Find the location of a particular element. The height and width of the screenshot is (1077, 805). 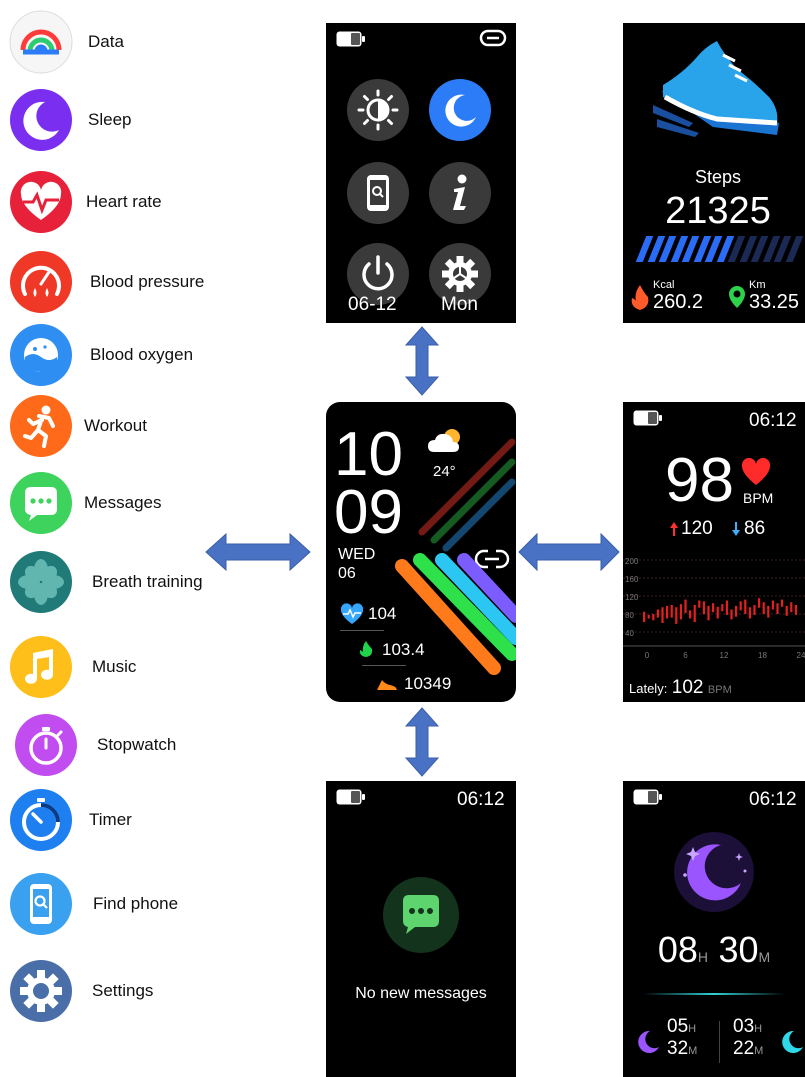

calories-value: 103.4 is located at coordinates (403, 649).